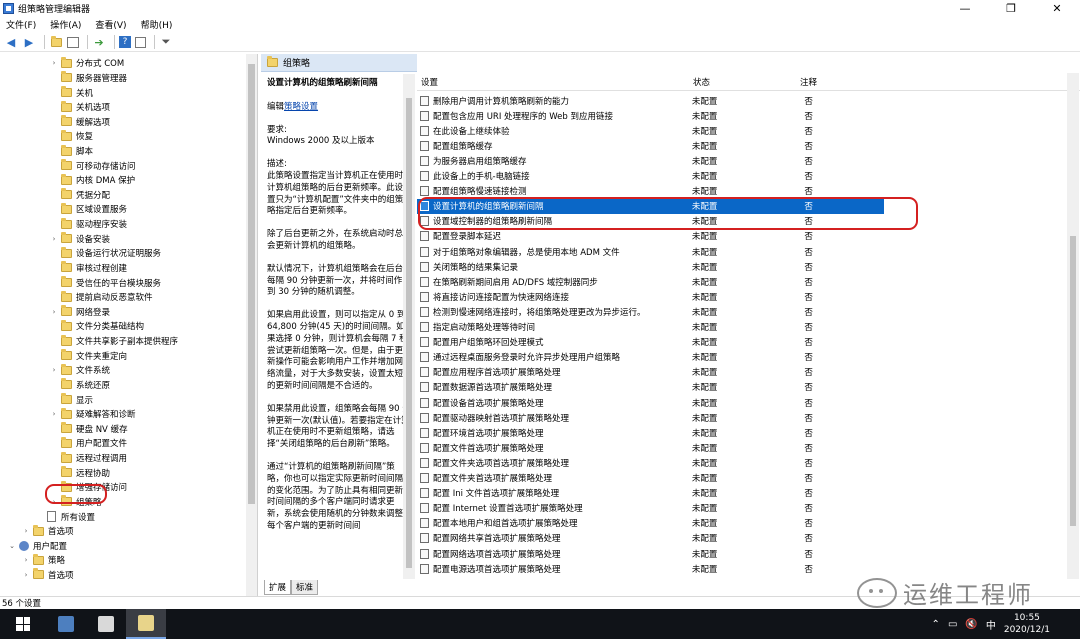  I want to click on restore-button: ❐, so click(1011, 8).